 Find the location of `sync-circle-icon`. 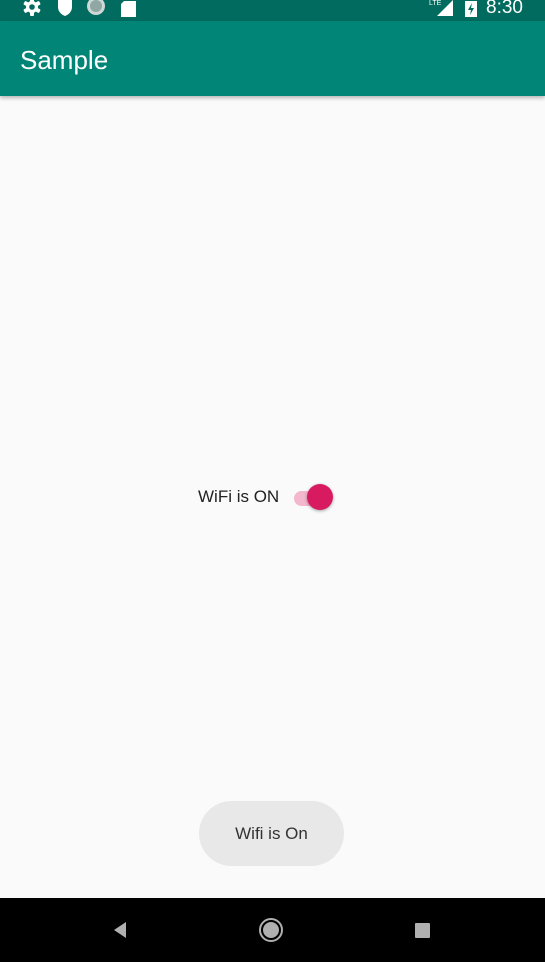

sync-circle-icon is located at coordinates (96, 9).